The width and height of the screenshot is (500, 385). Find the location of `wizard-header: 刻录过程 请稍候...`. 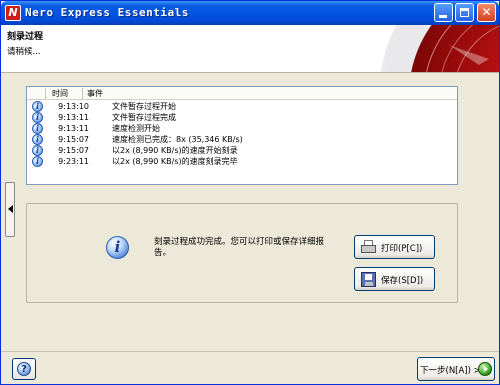

wizard-header: 刻录过程 请稍候... is located at coordinates (250, 49).